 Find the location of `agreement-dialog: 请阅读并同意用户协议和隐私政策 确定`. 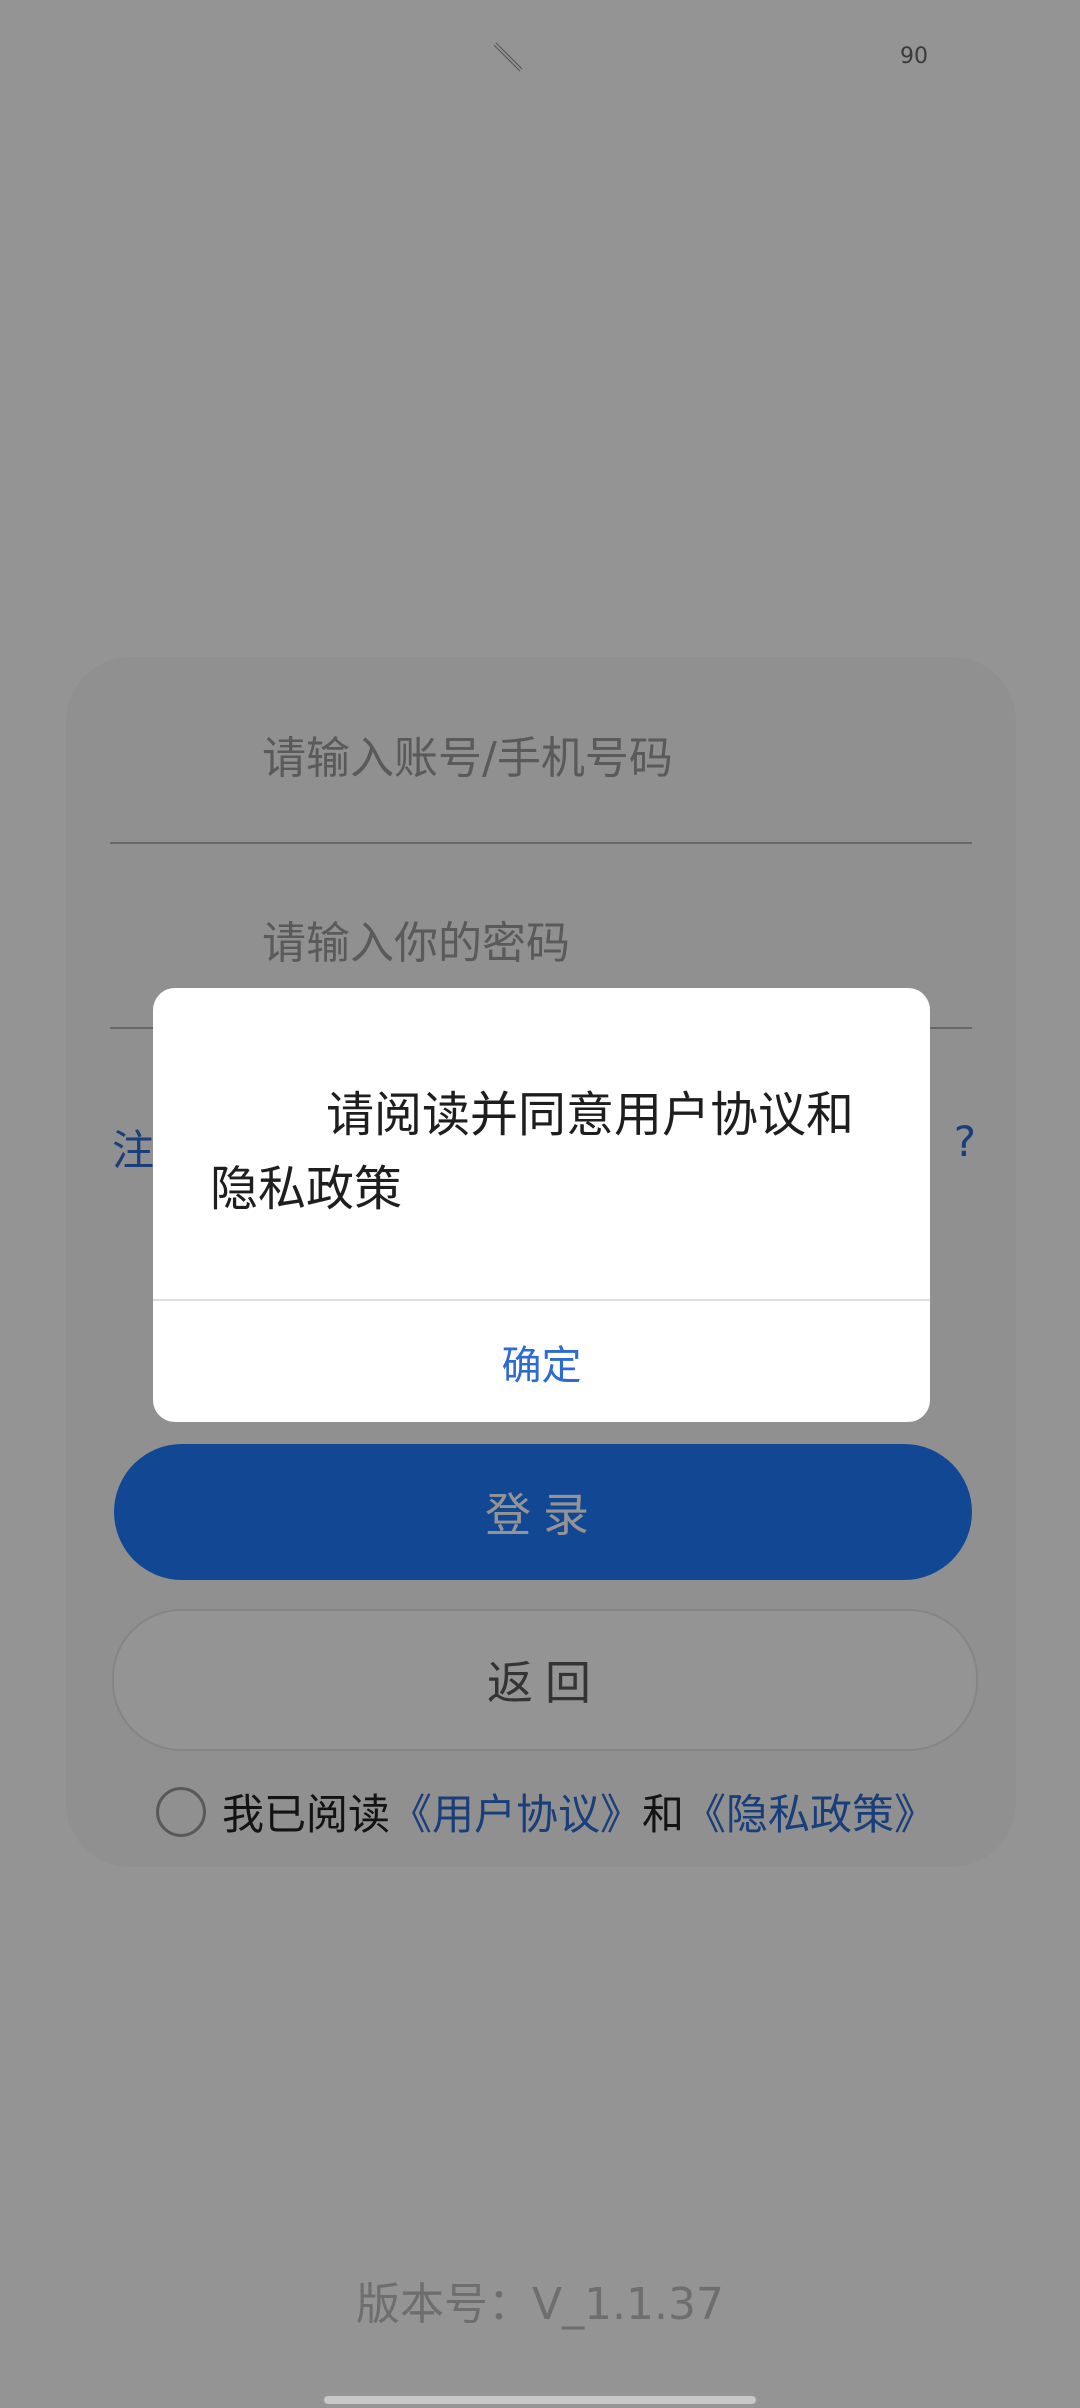

agreement-dialog: 请阅读并同意用户协议和隐私政策 确定 is located at coordinates (541, 1205).